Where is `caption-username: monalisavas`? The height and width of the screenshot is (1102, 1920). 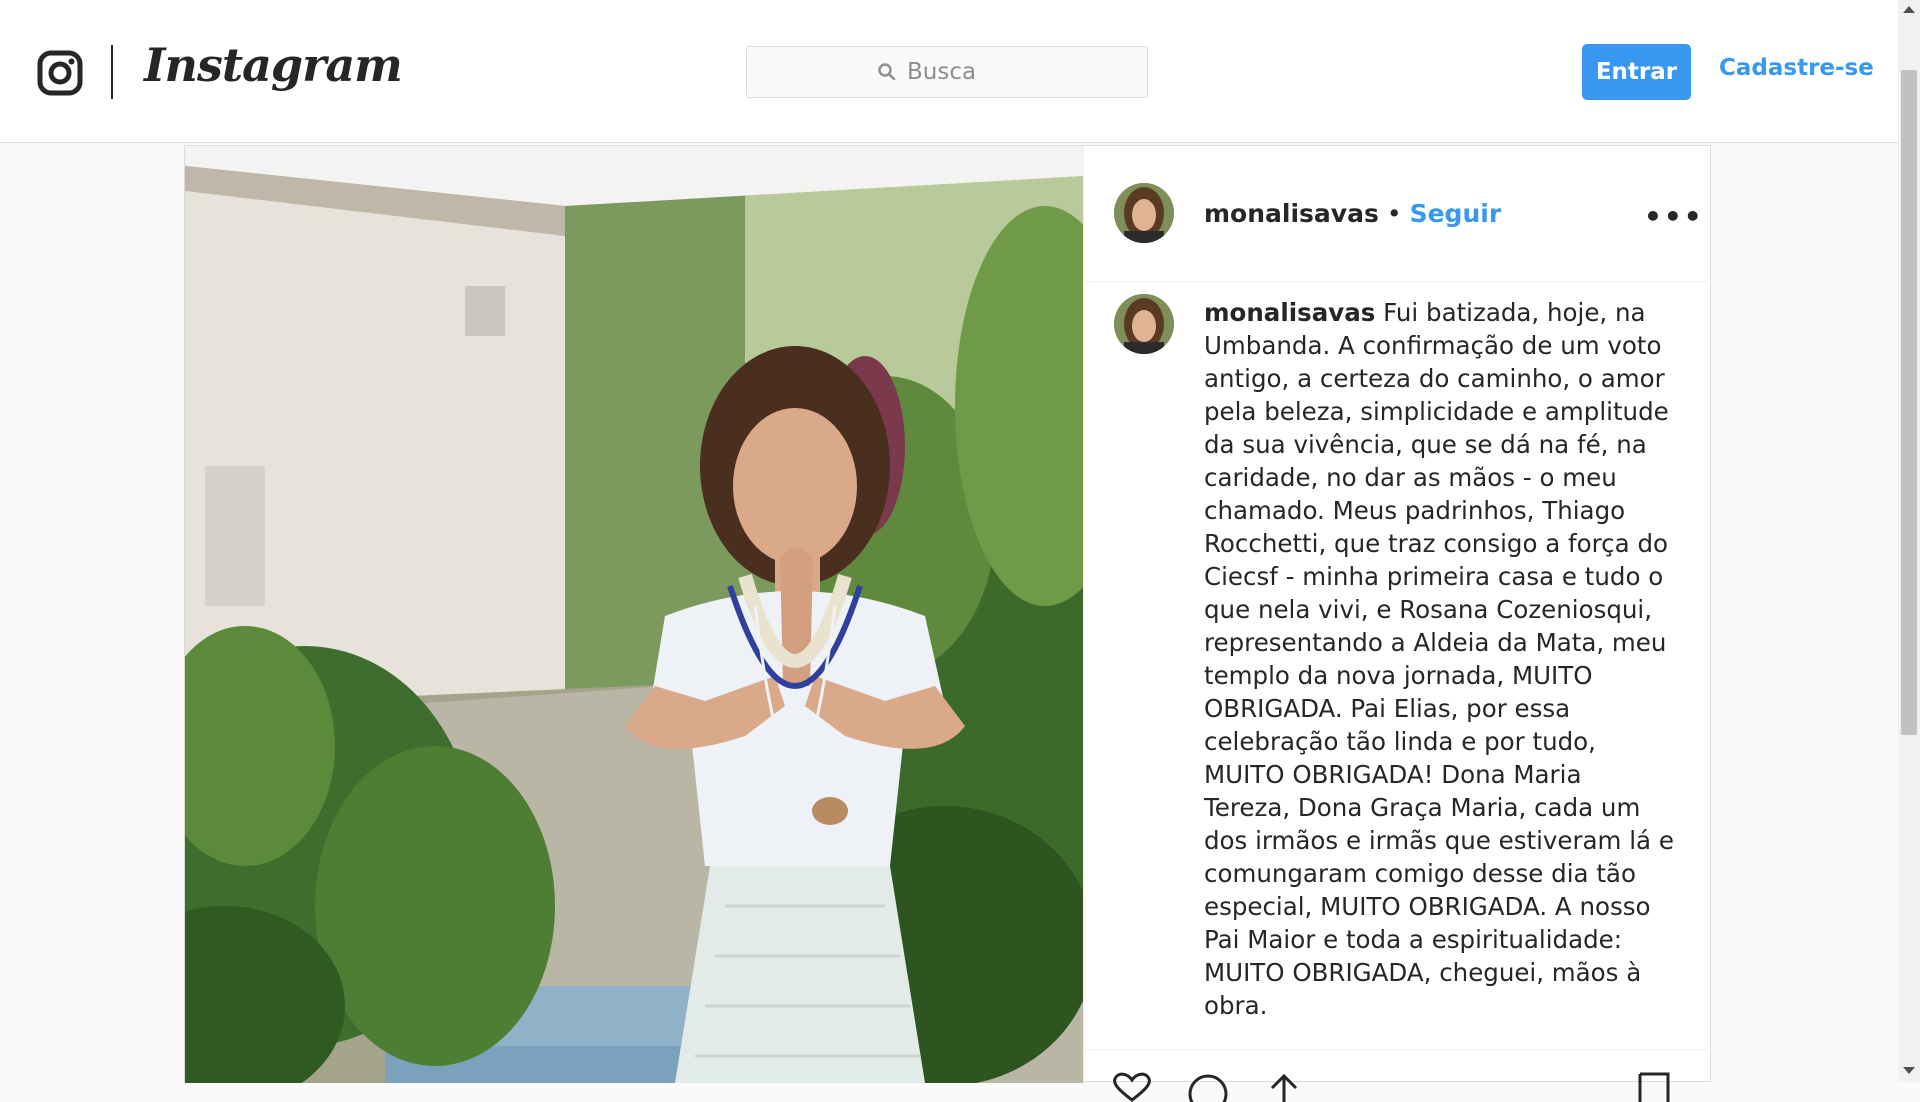
caption-username: monalisavas is located at coordinates (1289, 312).